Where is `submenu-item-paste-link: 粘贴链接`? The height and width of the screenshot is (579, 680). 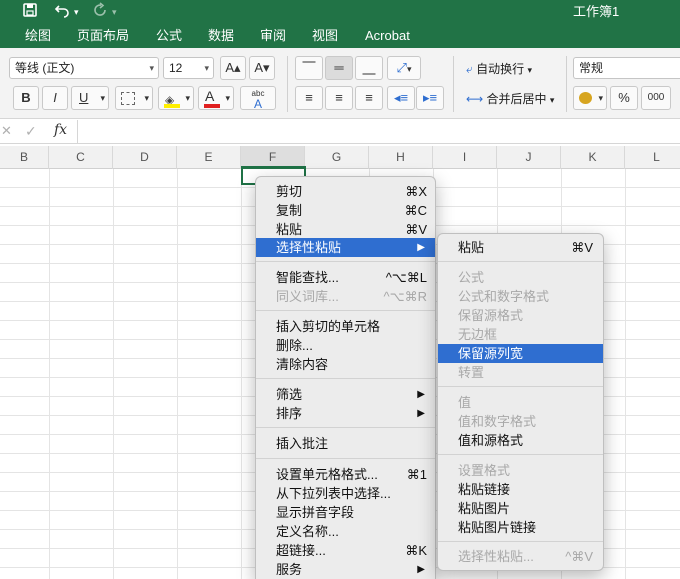
submenu-item-paste-link: 粘贴链接 is located at coordinates (520, 489).